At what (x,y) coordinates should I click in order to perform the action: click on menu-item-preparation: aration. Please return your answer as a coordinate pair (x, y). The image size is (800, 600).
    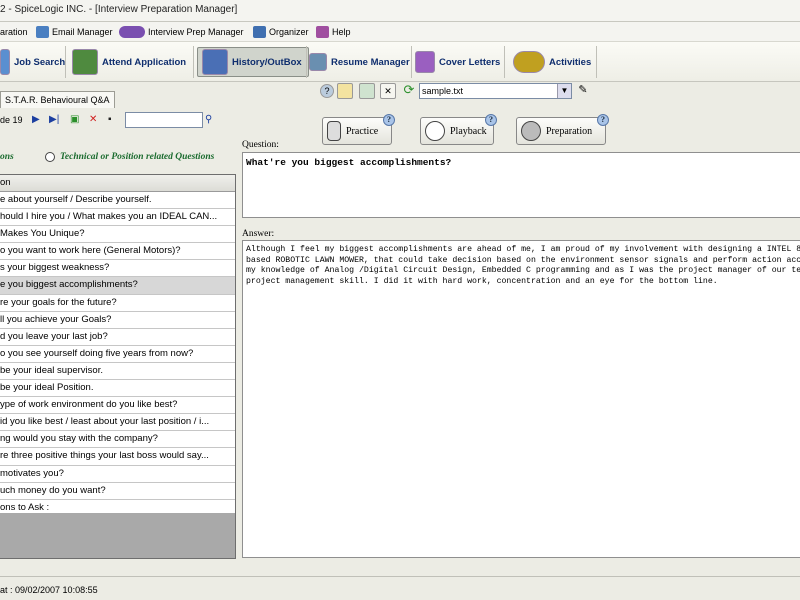
    Looking at the image, I should click on (14, 32).